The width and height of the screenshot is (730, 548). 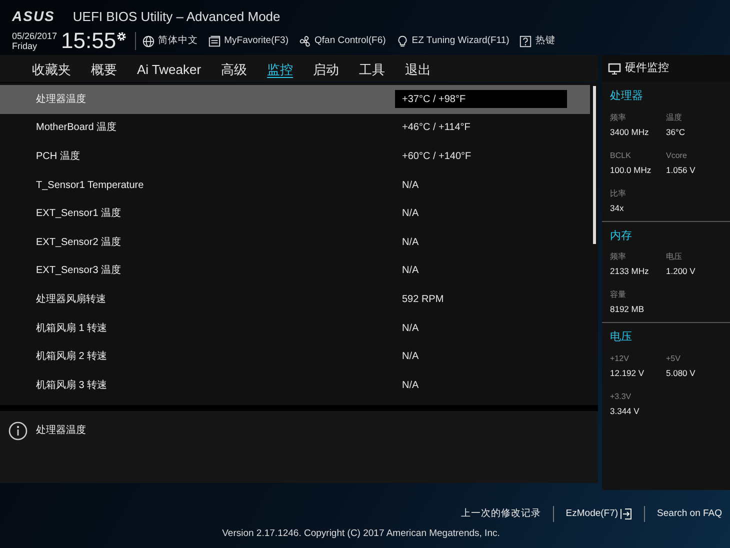 I want to click on setting-row: T_Sensor1 Temperature N/A, so click(x=295, y=185).